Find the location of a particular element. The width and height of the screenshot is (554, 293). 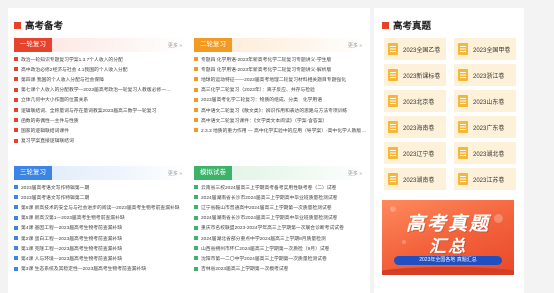

first-review-tab: 一轮复习 is located at coordinates (33, 45).